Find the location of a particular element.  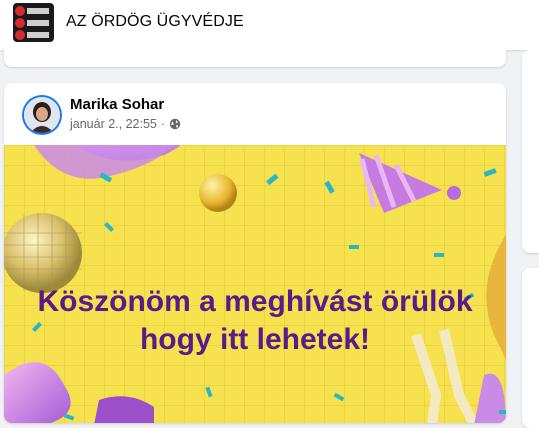

post-meta: január 2., 22:55 · is located at coordinates (125, 124).